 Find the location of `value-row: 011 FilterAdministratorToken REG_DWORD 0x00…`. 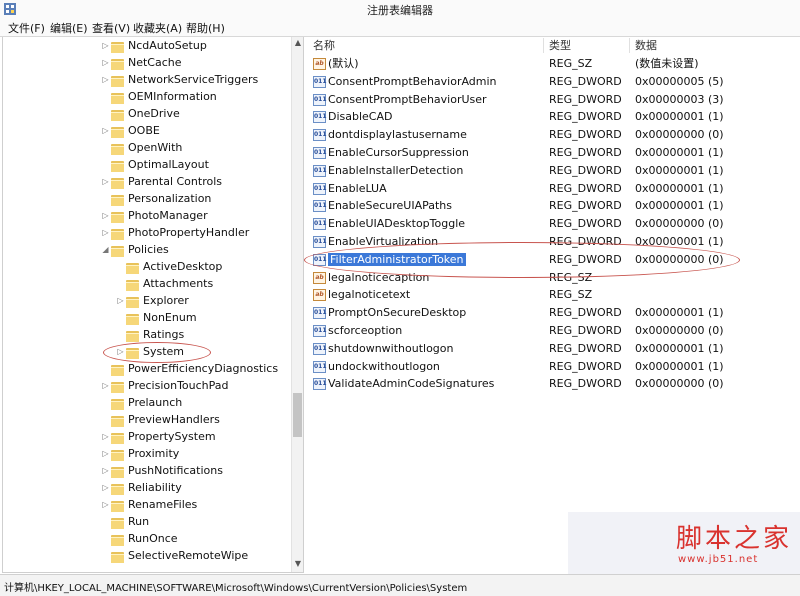

value-row: 011 FilterAdministratorToken REG_DWORD 0x00… is located at coordinates (552, 260).